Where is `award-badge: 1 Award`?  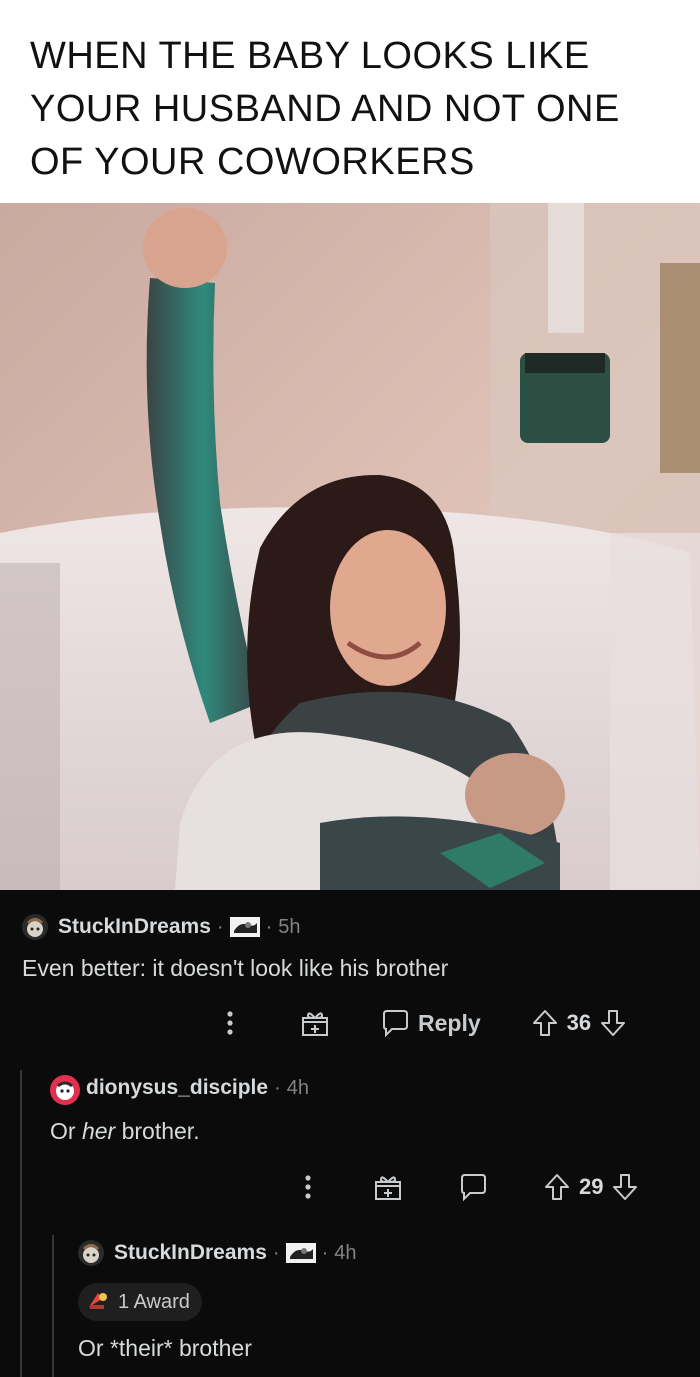 award-badge: 1 Award is located at coordinates (140, 1302).